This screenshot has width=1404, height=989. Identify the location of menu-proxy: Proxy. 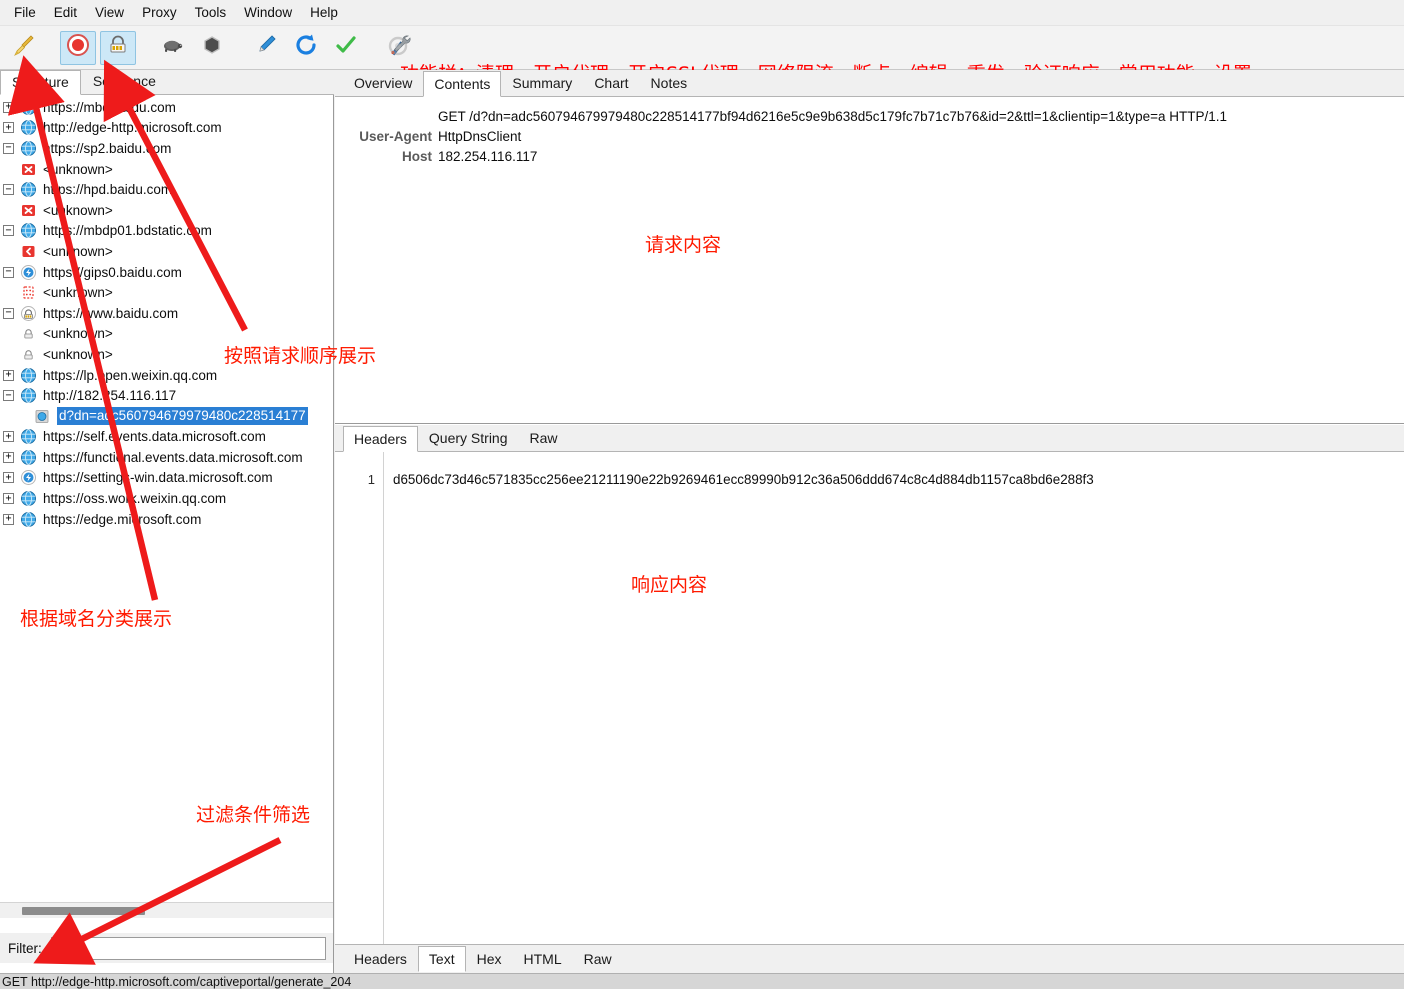
(159, 12).